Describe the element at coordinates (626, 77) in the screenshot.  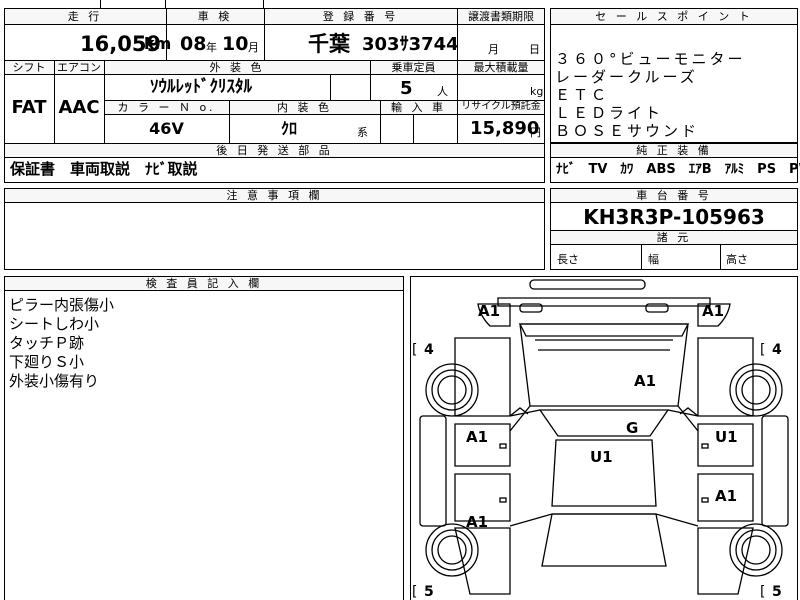
I see `sales-point-item: レーダークルーズ` at that location.